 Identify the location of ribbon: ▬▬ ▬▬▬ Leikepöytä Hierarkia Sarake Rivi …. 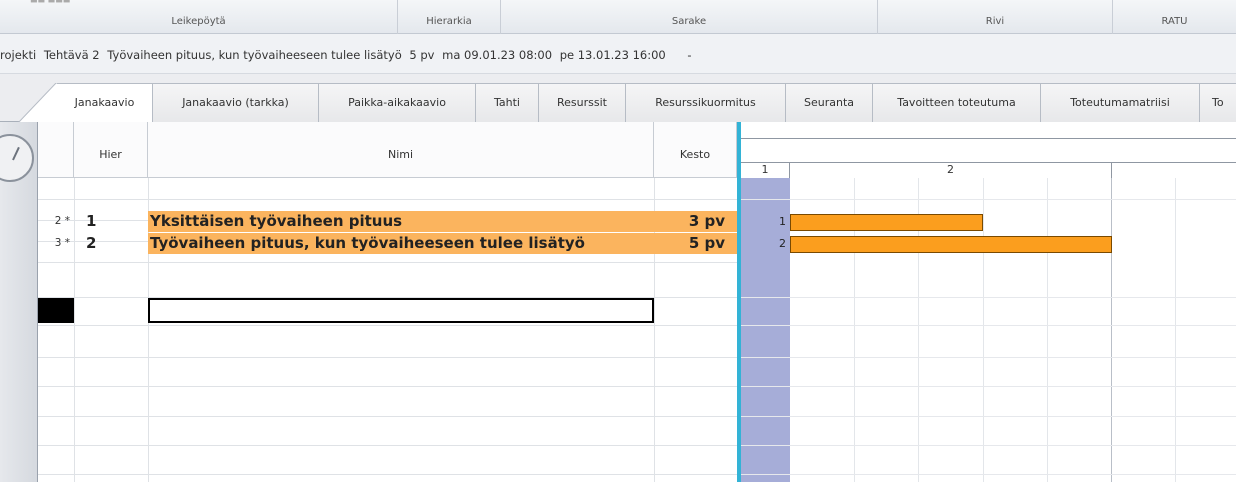
(618, 17).